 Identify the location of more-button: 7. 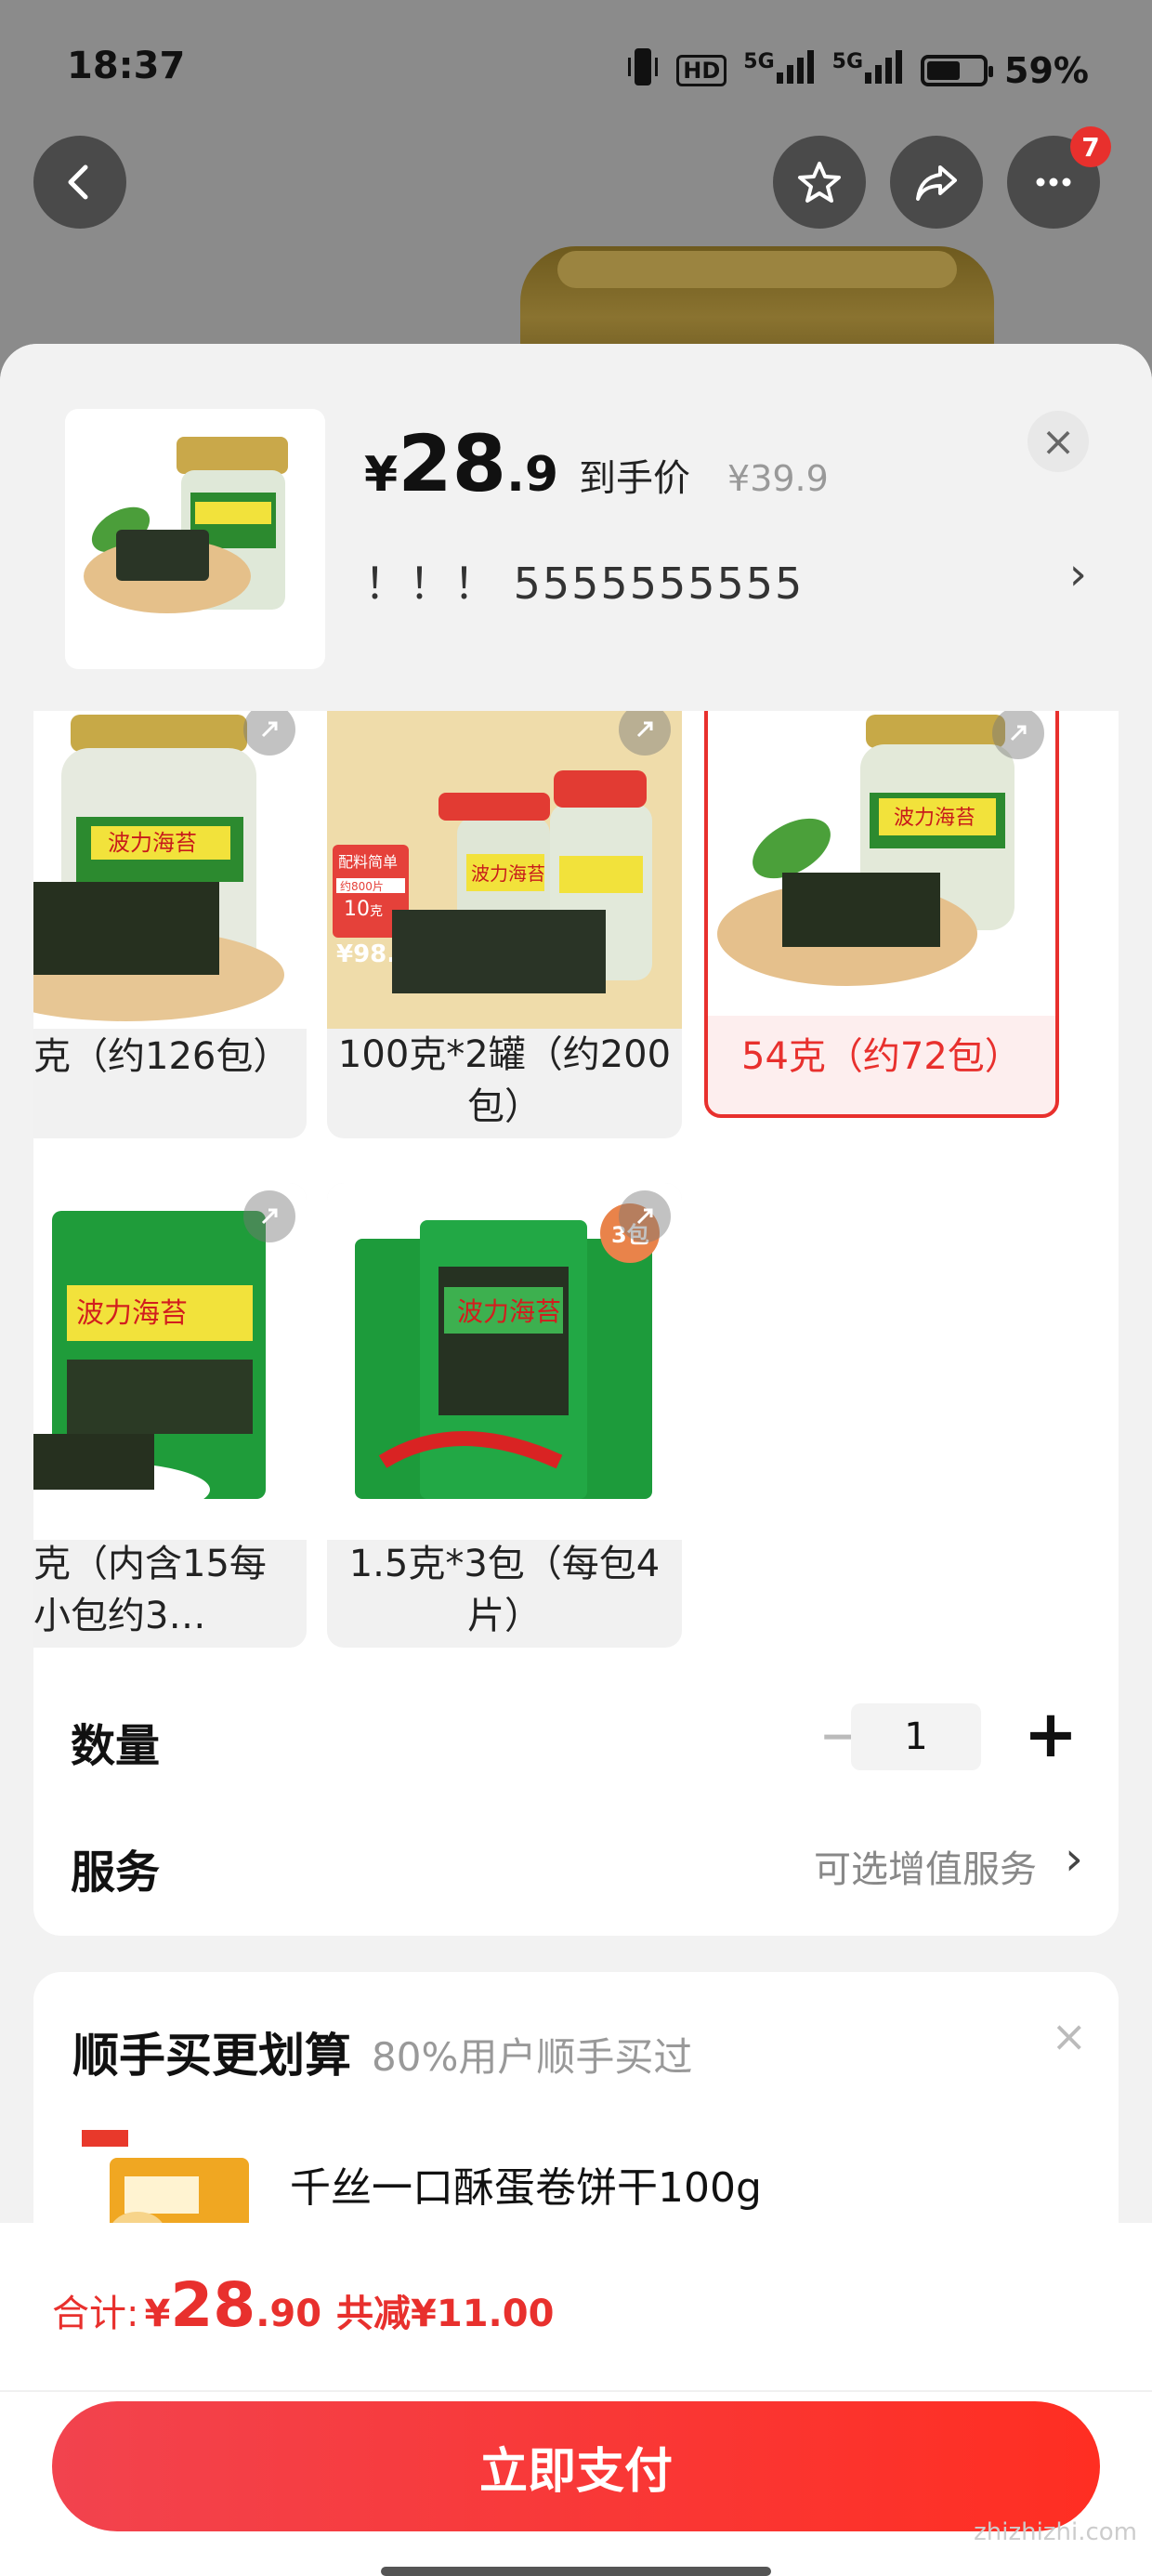
(1059, 177).